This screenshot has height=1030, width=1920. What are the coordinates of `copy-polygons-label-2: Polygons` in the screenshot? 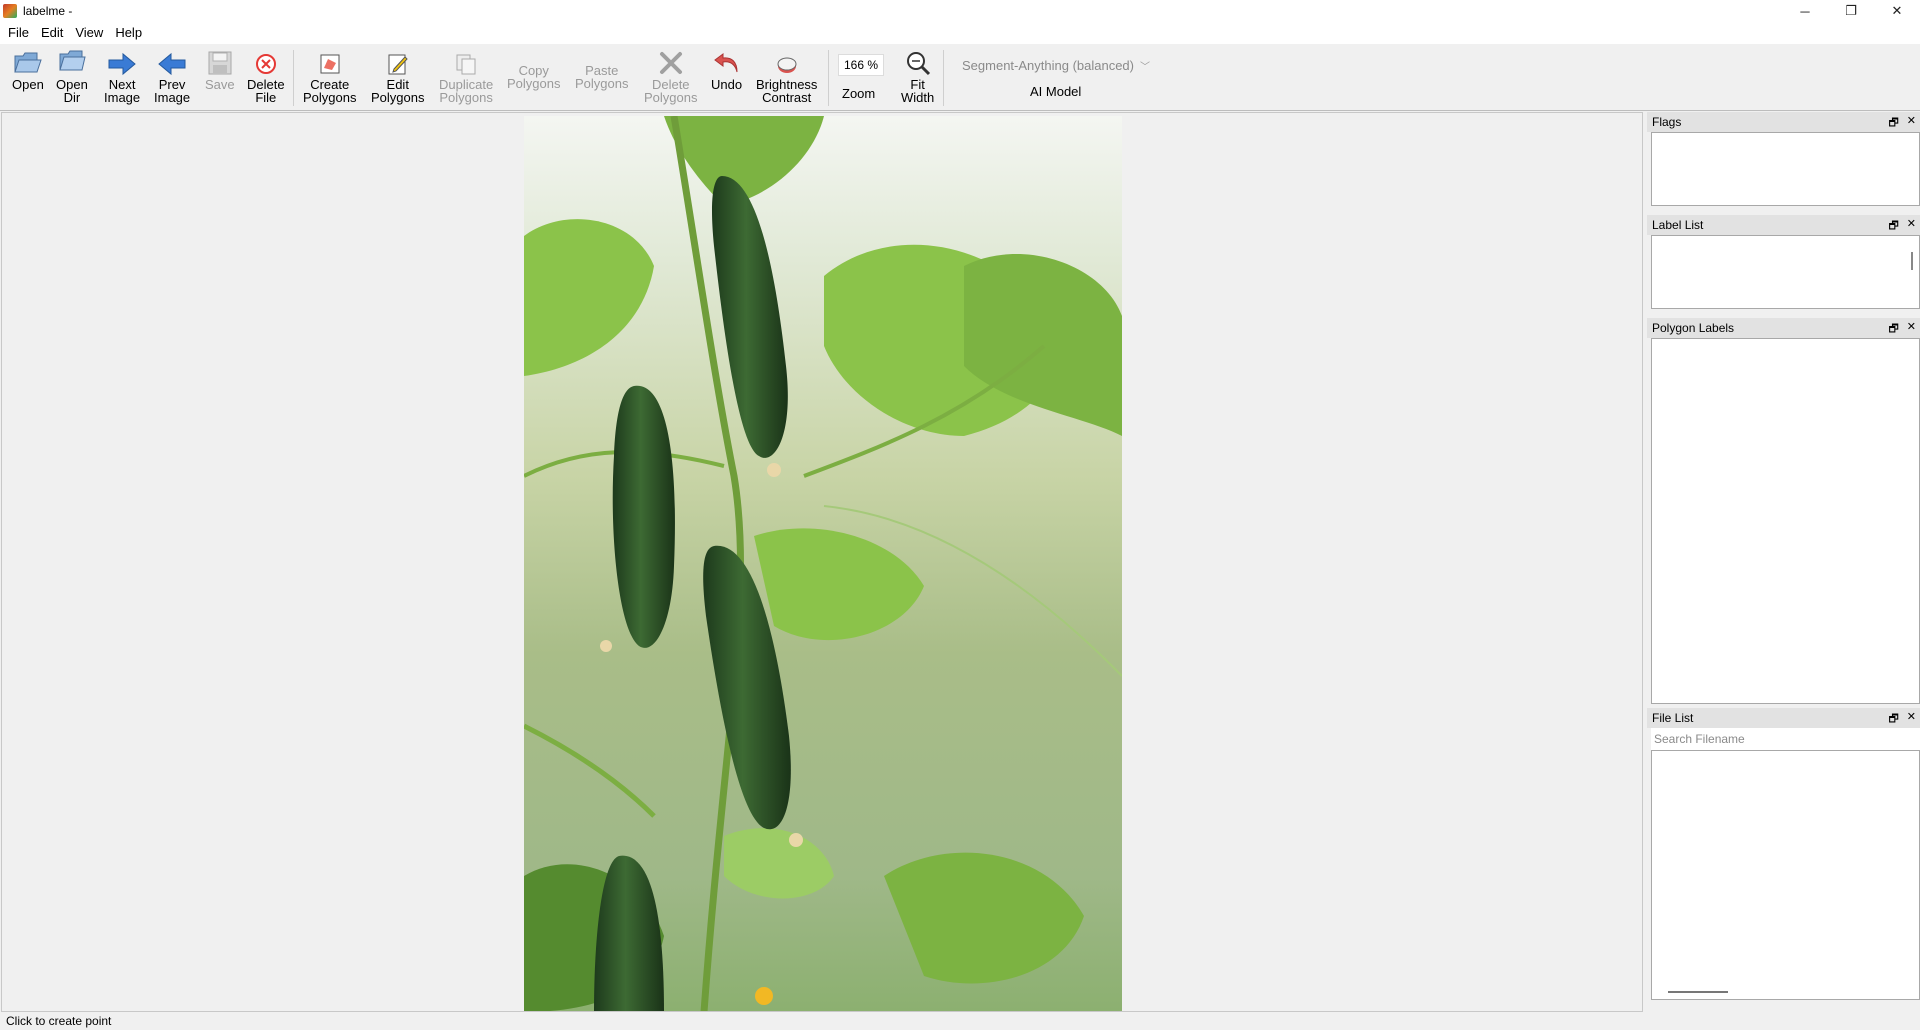 It's located at (534, 83).